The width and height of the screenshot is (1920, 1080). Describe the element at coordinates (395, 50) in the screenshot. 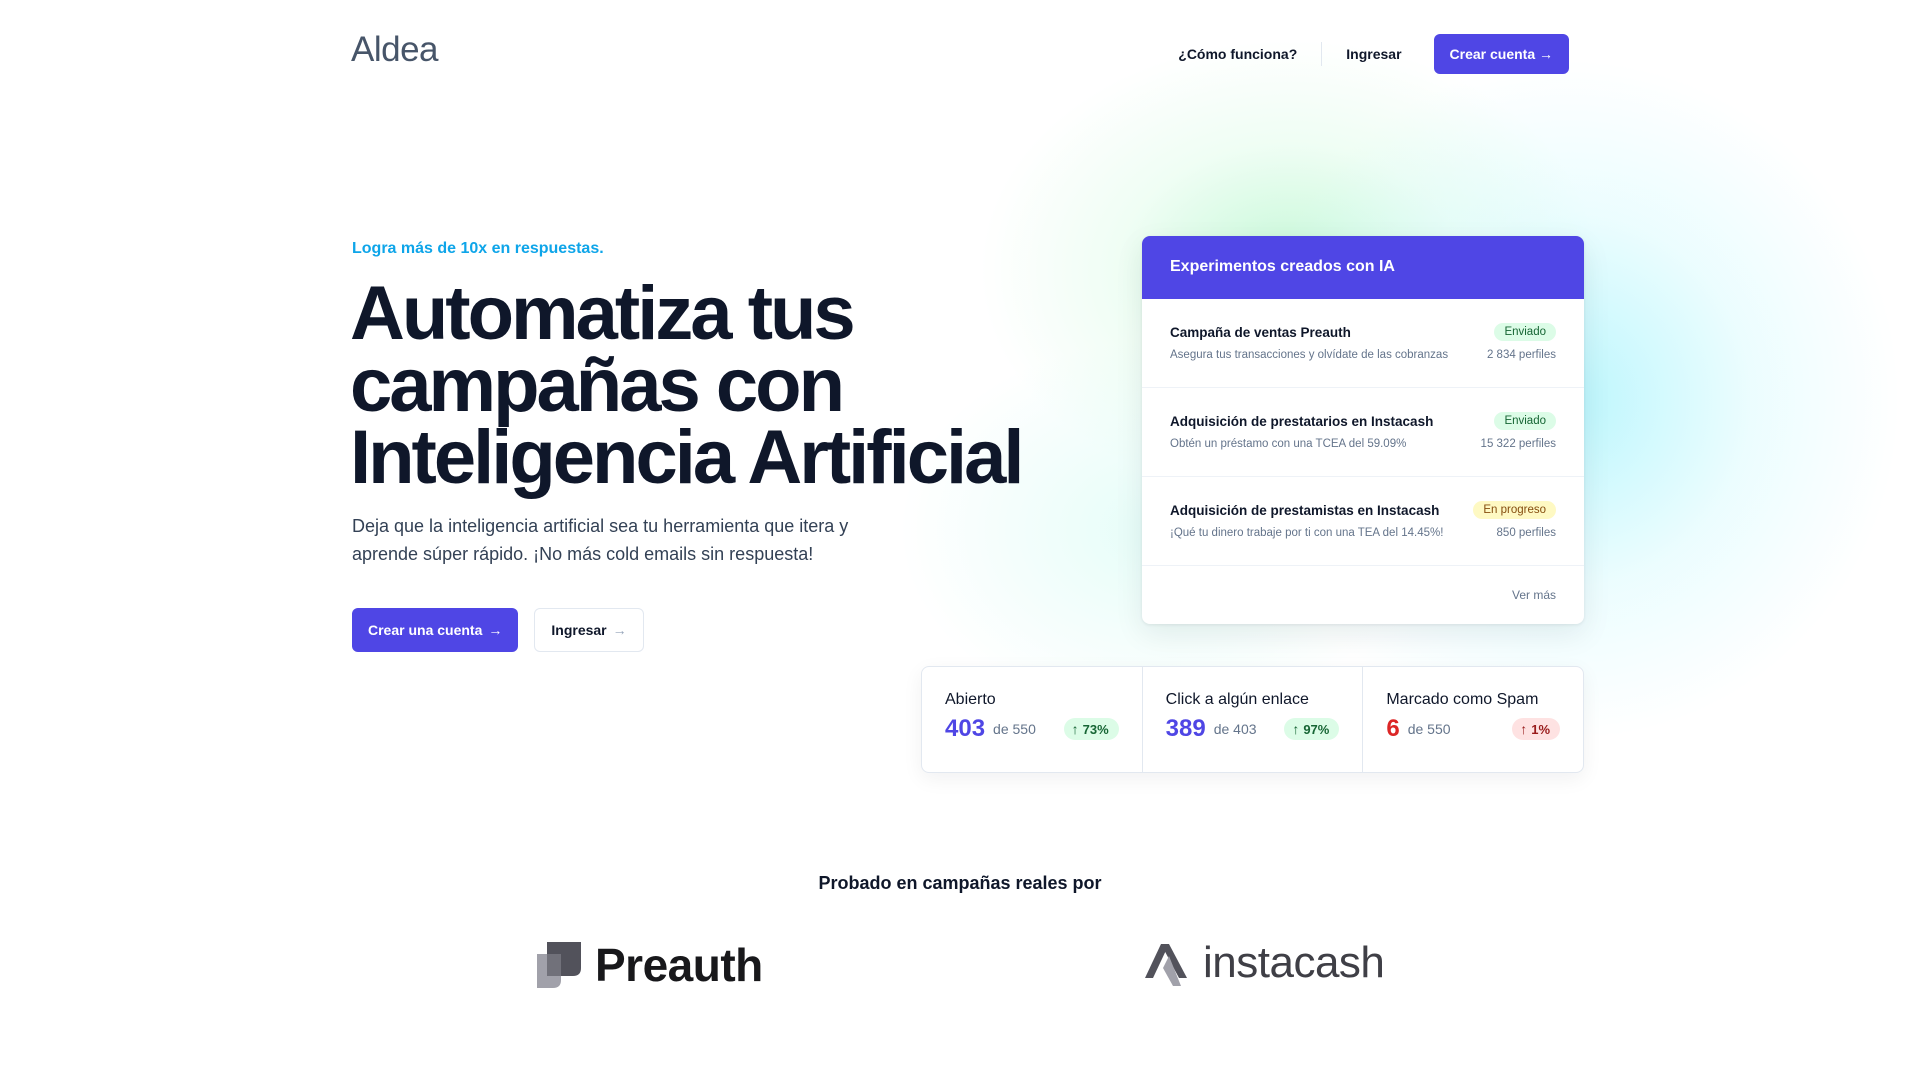

I see `brand-logo: Aldea` at that location.